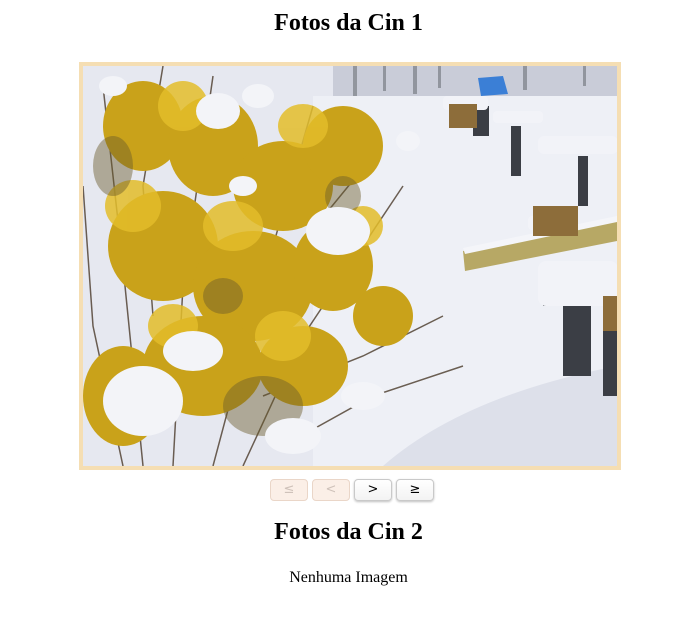 This screenshot has height=621, width=697. What do you see at coordinates (415, 490) in the screenshot?
I see `last-page-button: ≥` at bounding box center [415, 490].